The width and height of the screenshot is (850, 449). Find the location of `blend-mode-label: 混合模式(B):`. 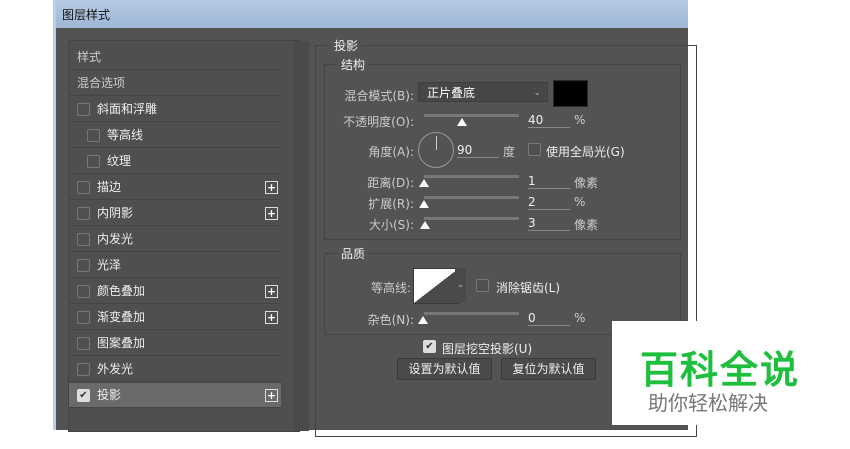

blend-mode-label: 混合模式(B): is located at coordinates (379, 96).